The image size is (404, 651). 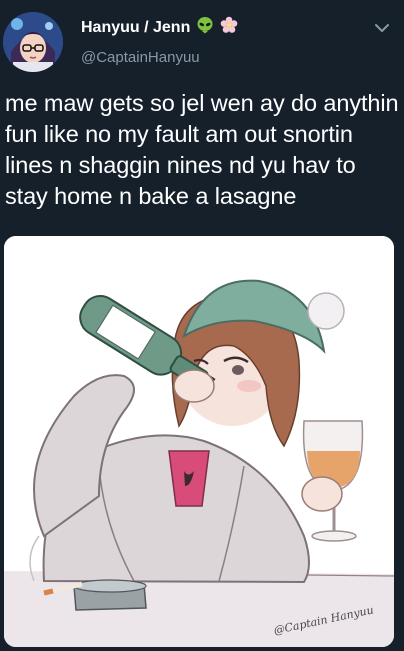 What do you see at coordinates (205, 28) in the screenshot?
I see `alien-icon` at bounding box center [205, 28].